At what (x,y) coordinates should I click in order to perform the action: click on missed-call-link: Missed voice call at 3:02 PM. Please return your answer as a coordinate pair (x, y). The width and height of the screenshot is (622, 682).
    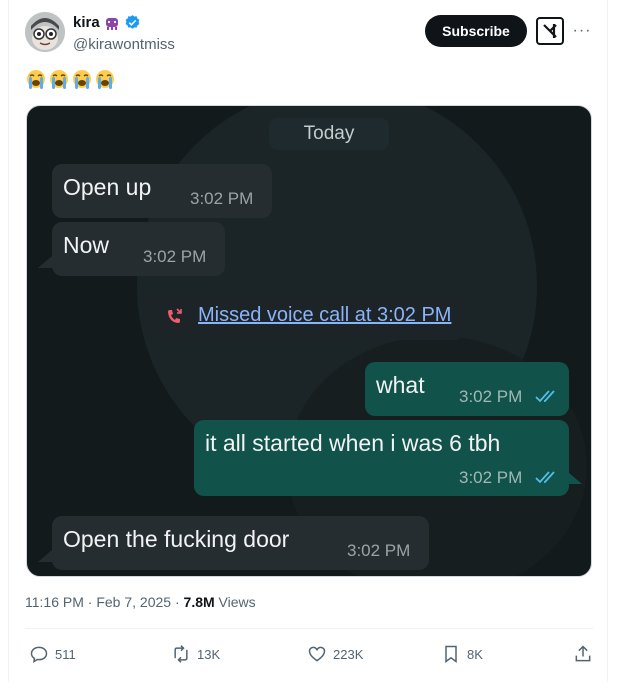
    Looking at the image, I should click on (324, 315).